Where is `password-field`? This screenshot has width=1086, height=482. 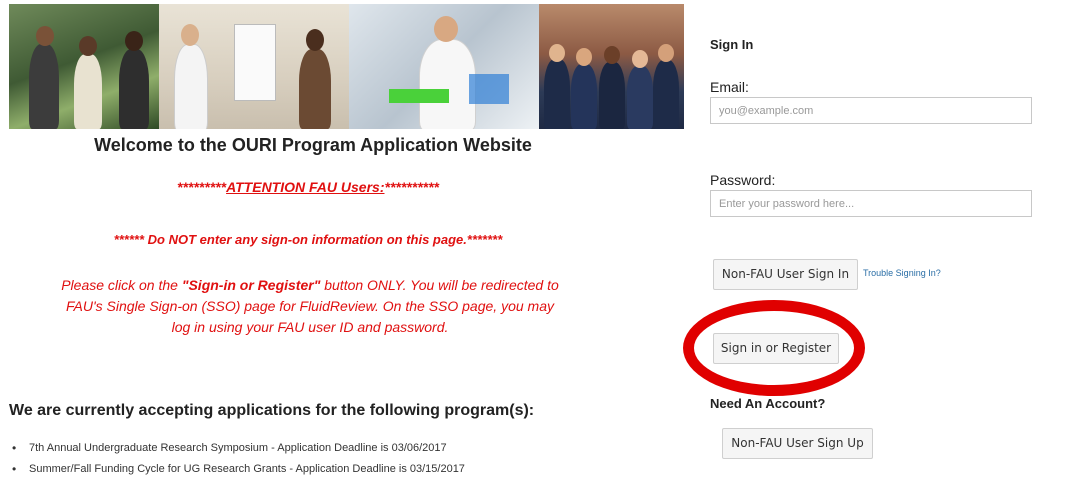 password-field is located at coordinates (871, 203).